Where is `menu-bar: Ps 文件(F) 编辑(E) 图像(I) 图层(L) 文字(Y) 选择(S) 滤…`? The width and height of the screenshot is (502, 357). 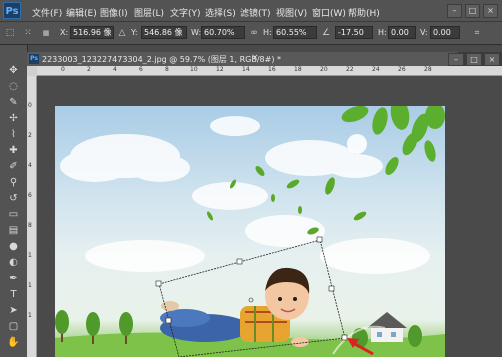
menu-bar: Ps 文件(F) 编辑(E) 图像(I) 图层(L) 文字(Y) 选择(S) 滤… is located at coordinates (251, 11).